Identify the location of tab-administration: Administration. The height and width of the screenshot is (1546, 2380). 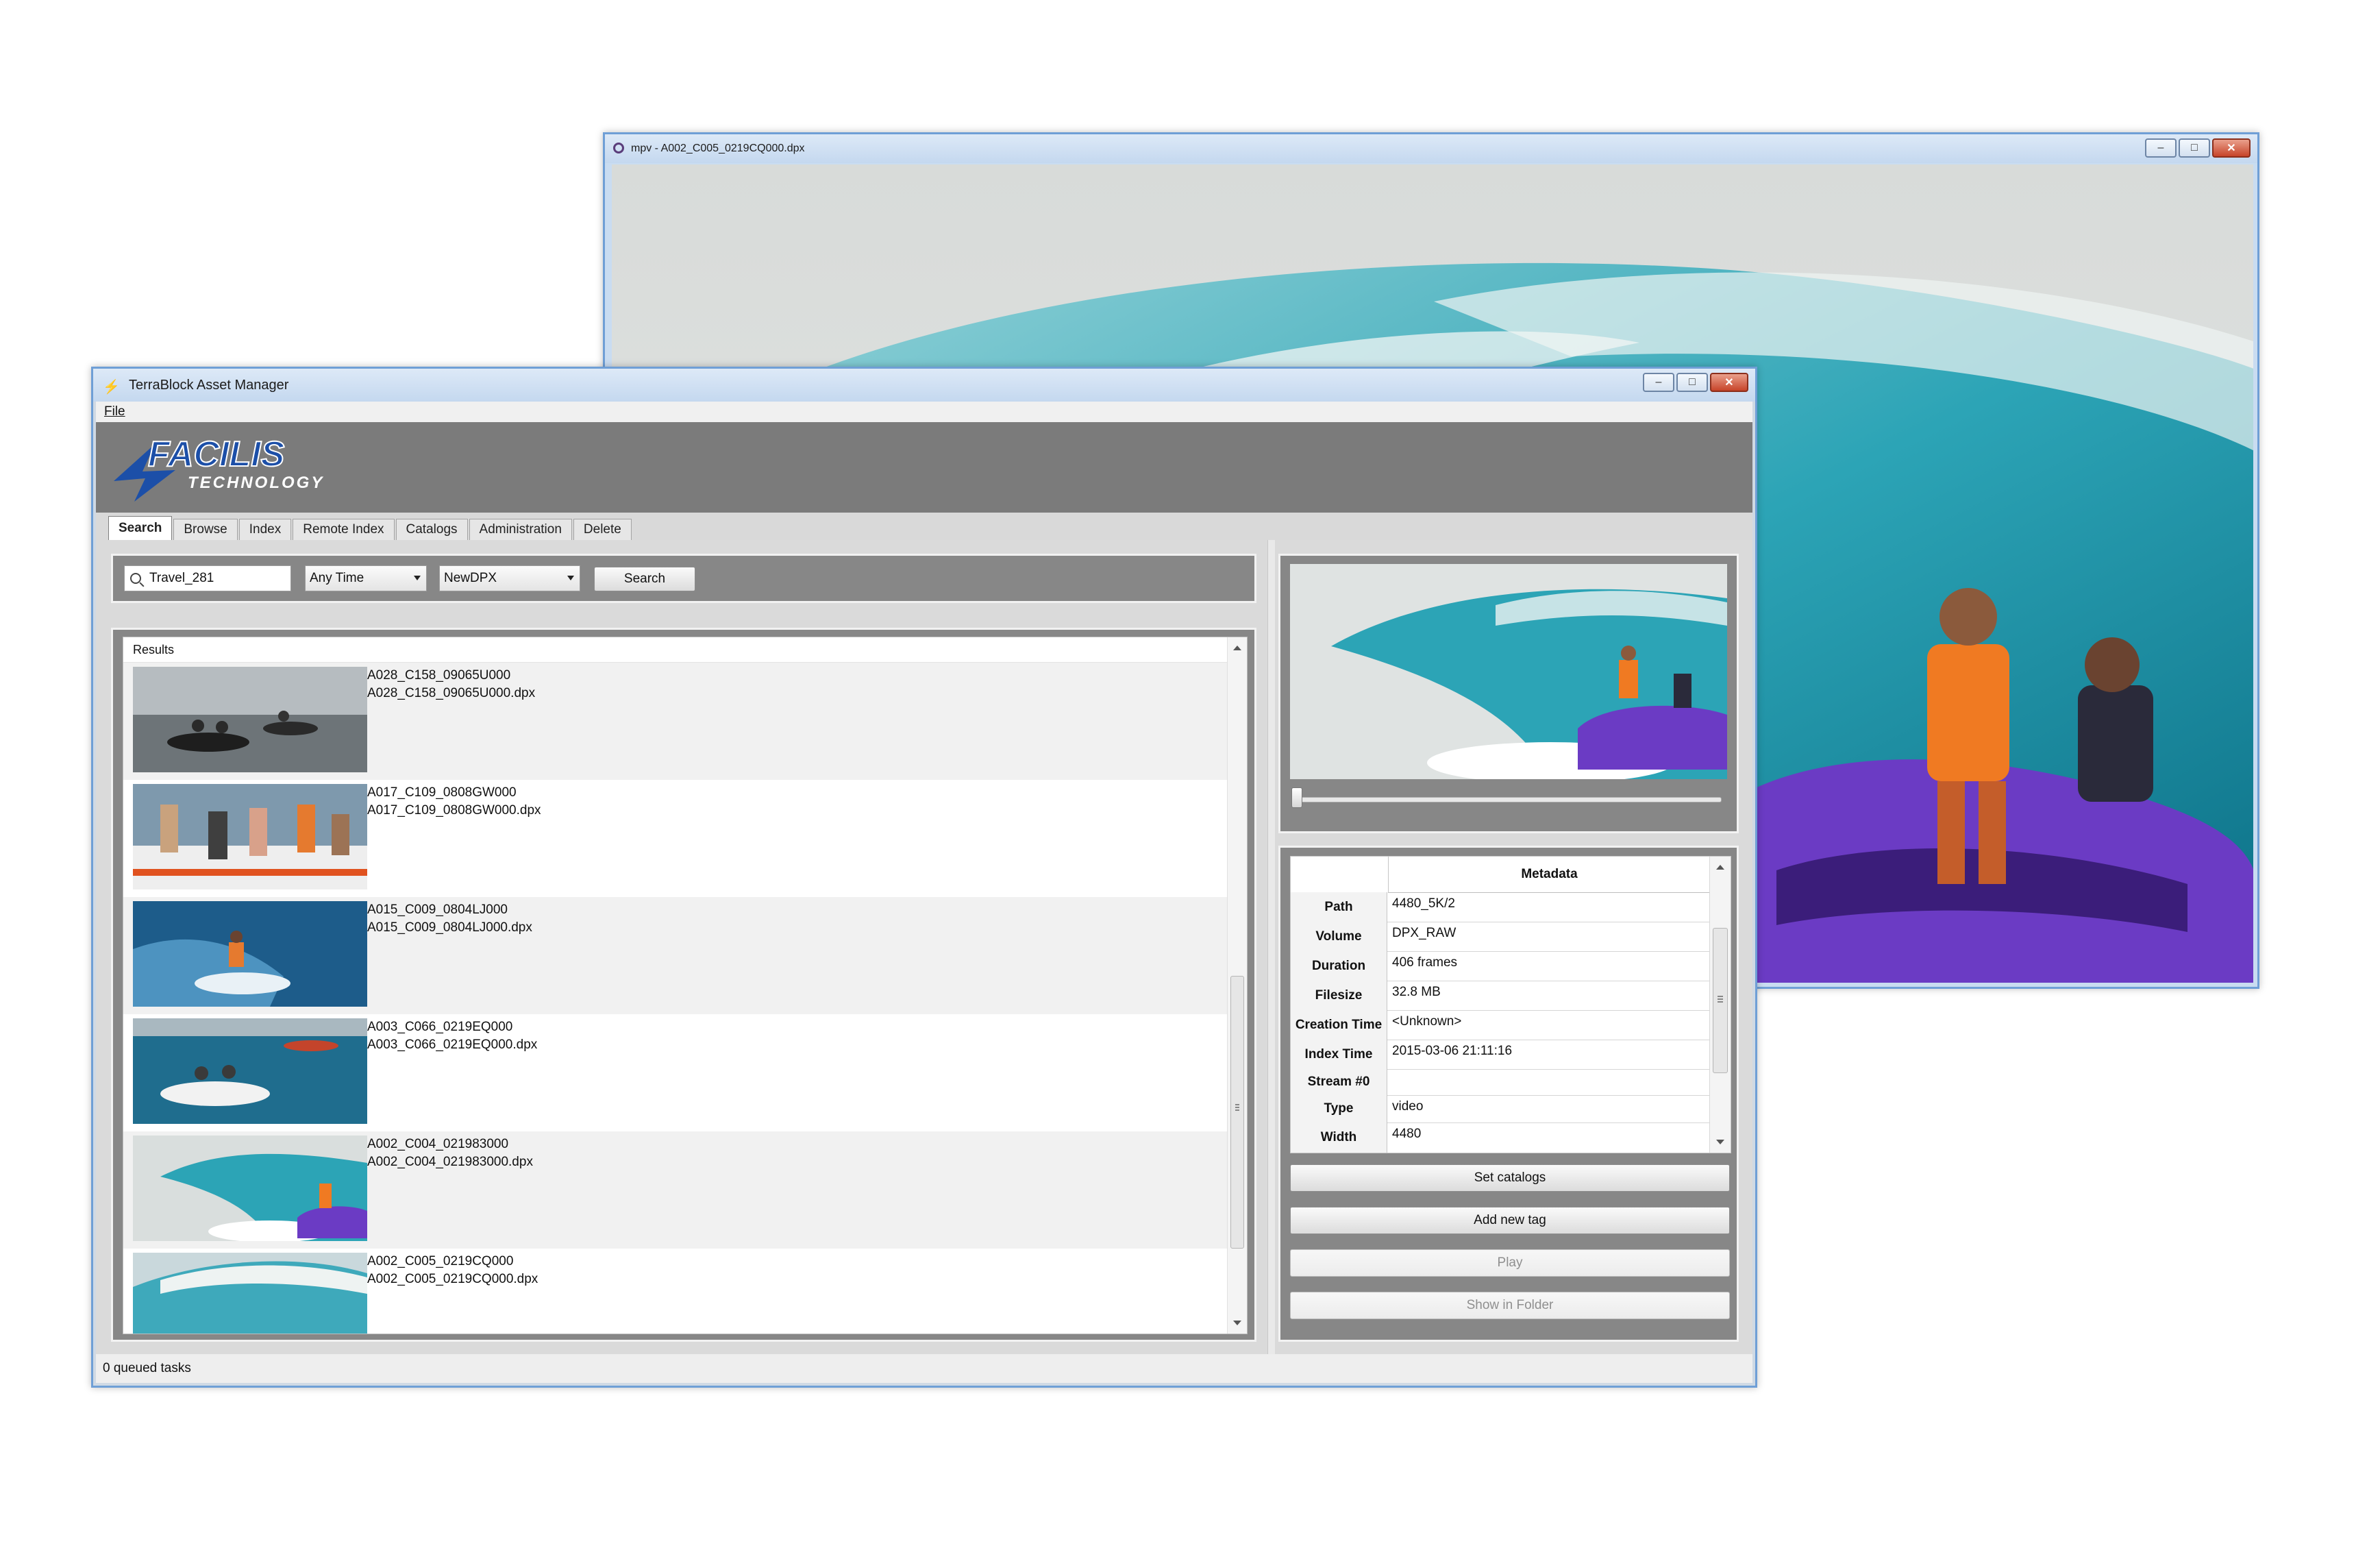
(520, 529).